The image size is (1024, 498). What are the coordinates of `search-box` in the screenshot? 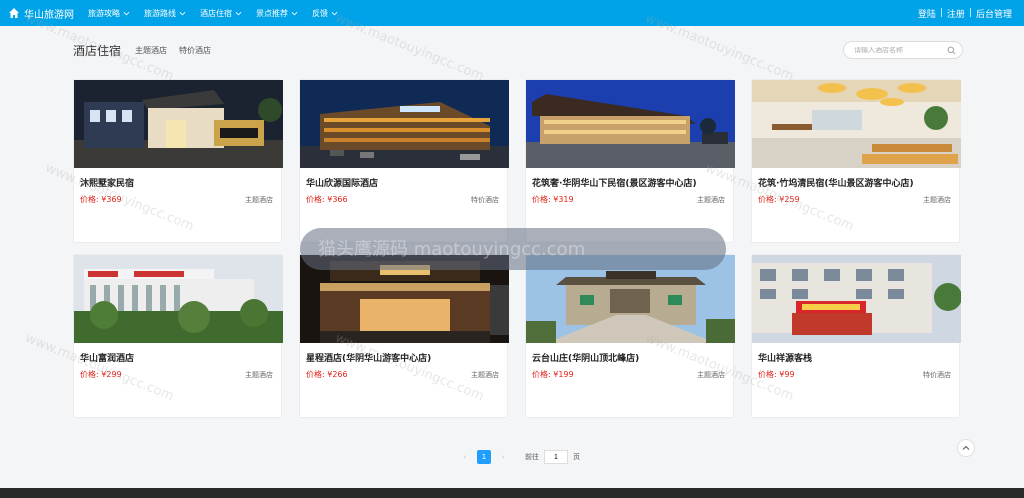 It's located at (903, 50).